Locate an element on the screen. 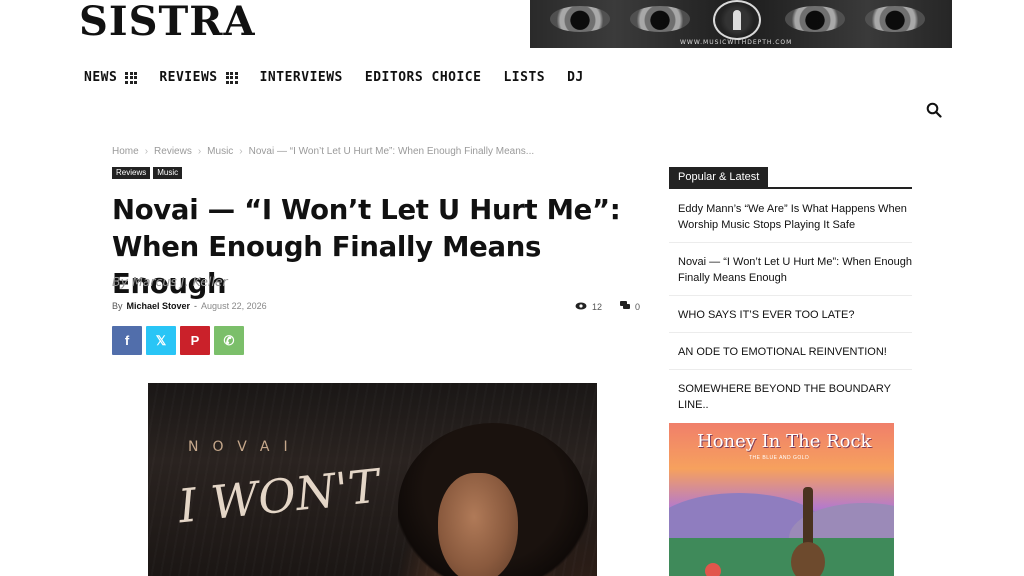 The image size is (1024, 576). nav-item-dj: DJ is located at coordinates (575, 77).